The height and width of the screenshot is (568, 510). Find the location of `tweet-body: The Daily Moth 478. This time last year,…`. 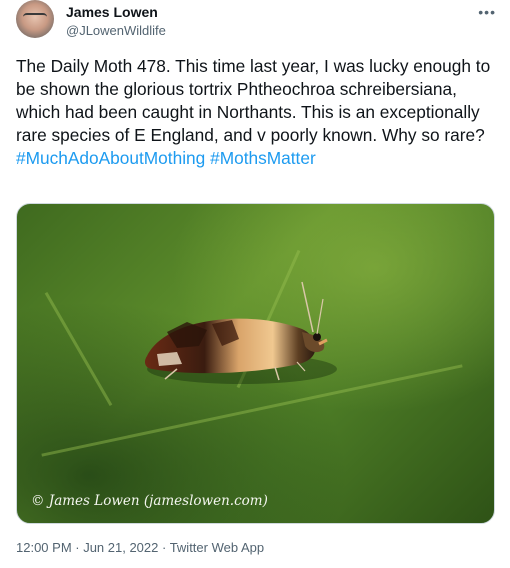

tweet-body: The Daily Moth 478. This time last year,… is located at coordinates (253, 100).